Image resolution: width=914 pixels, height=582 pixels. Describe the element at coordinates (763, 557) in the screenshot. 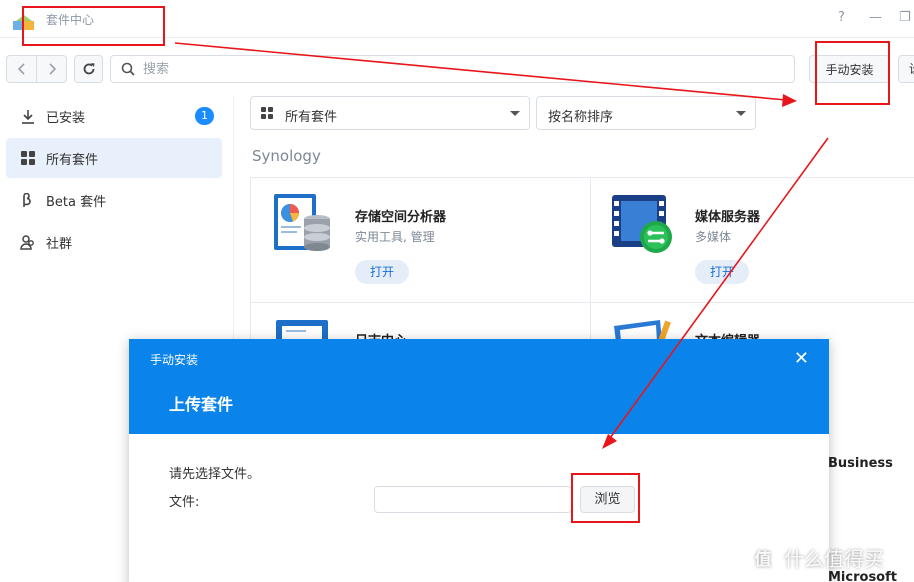

I see `watermark-logo-icon: 值` at that location.